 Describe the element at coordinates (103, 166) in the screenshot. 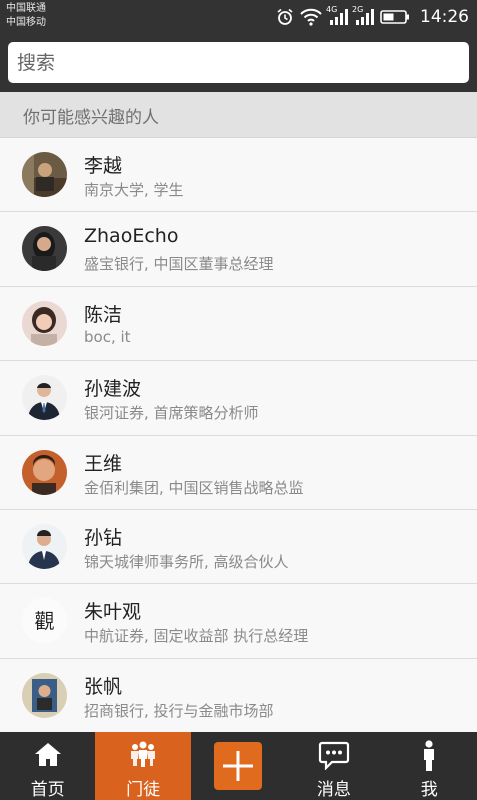

I see `person-name: 李越` at that location.